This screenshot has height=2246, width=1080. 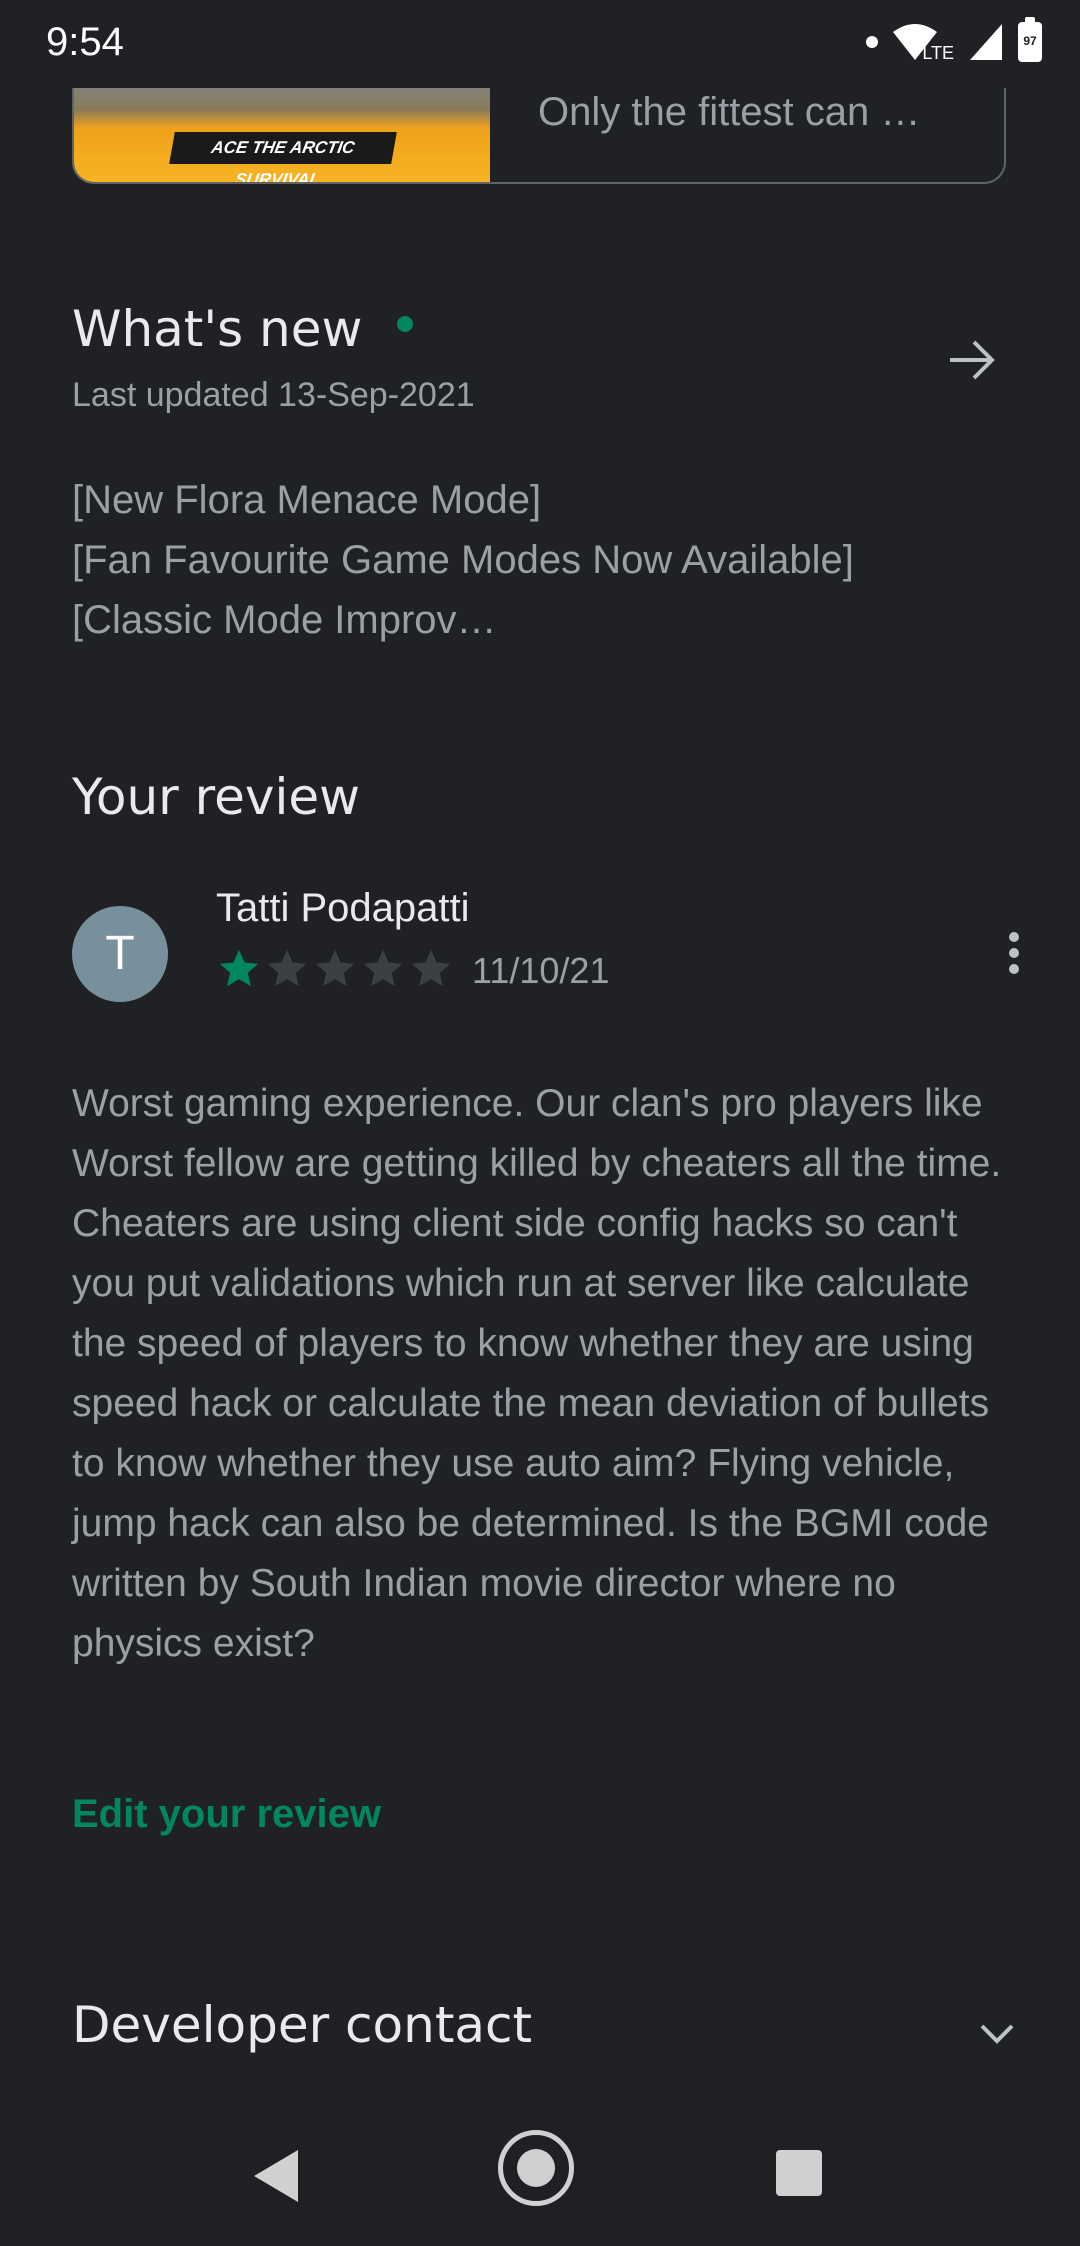 What do you see at coordinates (872, 42) in the screenshot?
I see `notification-dot-icon` at bounding box center [872, 42].